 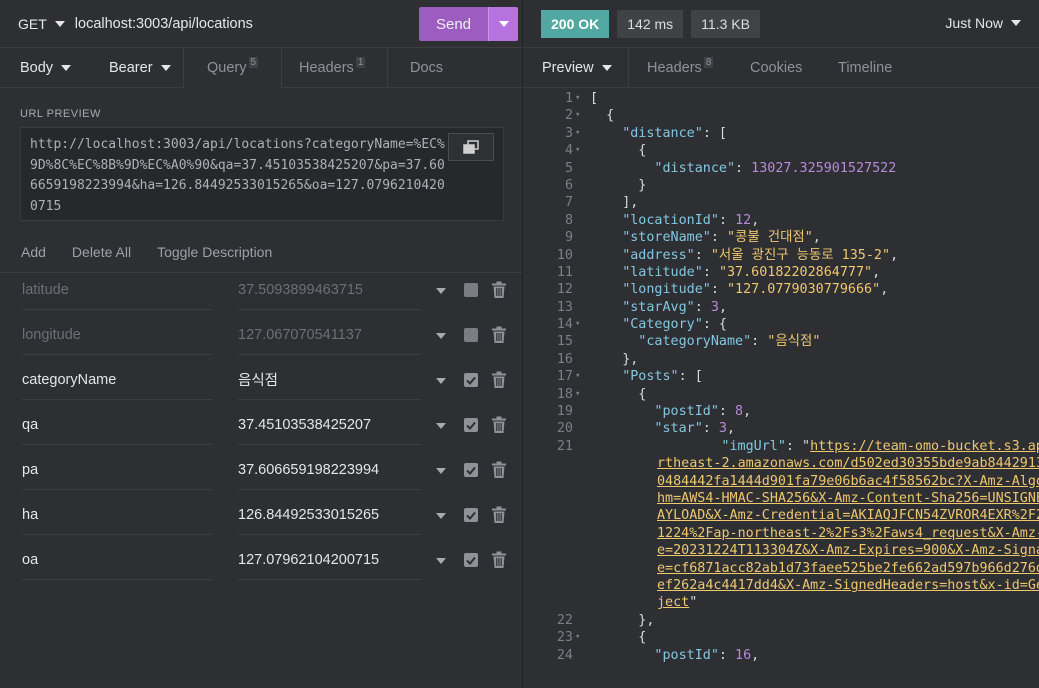 What do you see at coordinates (329, 470) in the screenshot?
I see `param-value-input: 37.606659198223994` at bounding box center [329, 470].